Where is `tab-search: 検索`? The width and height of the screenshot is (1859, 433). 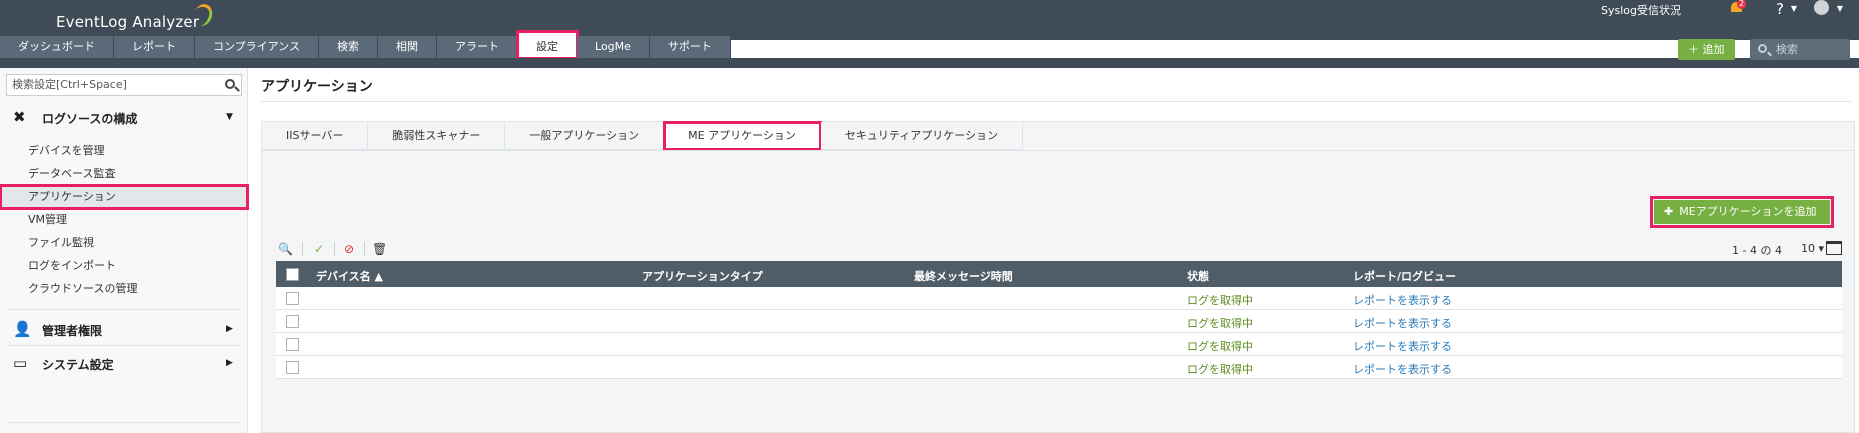
tab-search: 検索 is located at coordinates (349, 47).